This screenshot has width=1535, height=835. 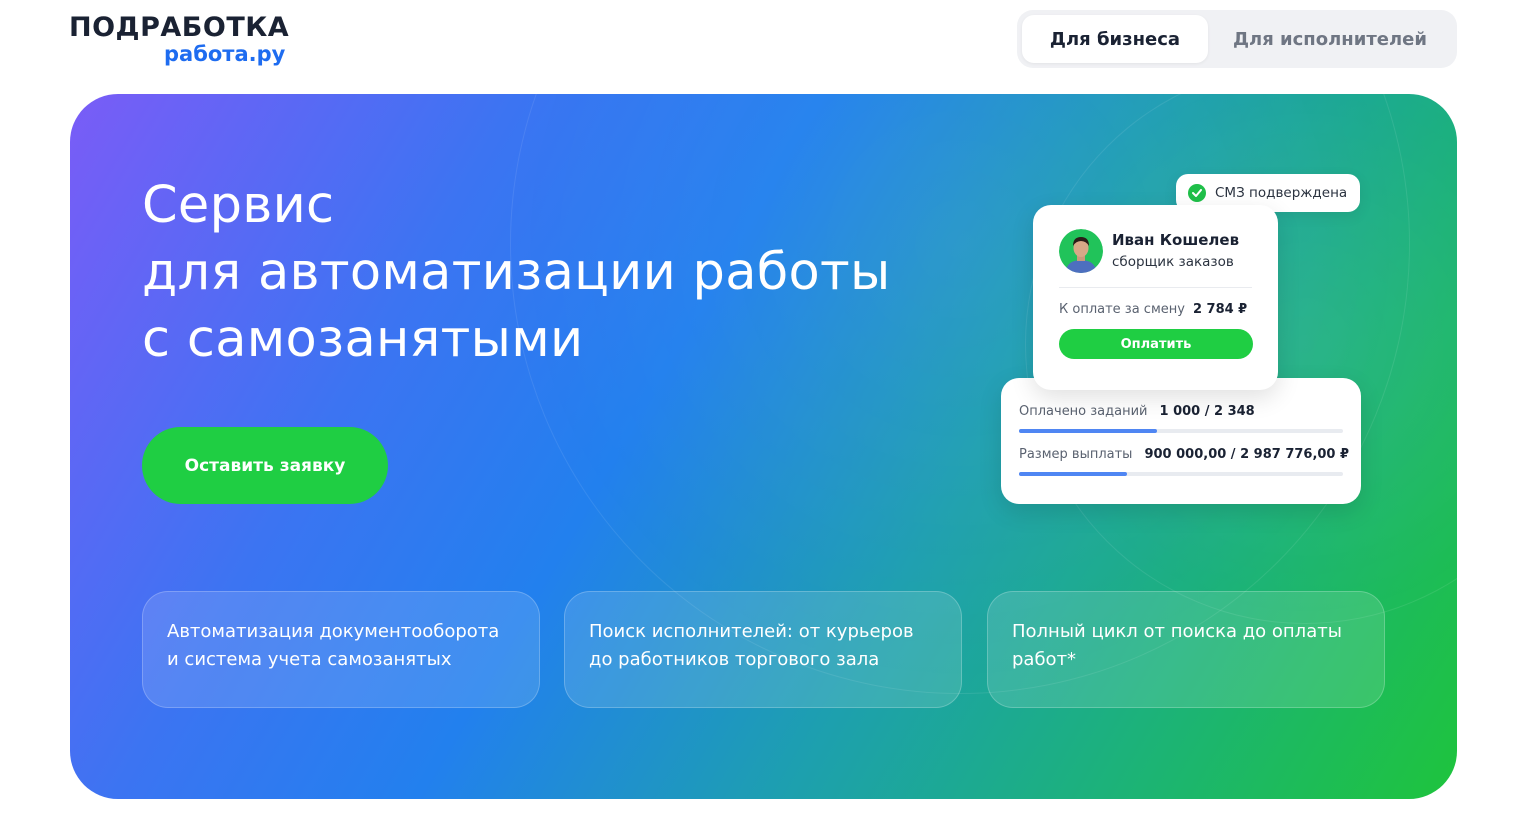 What do you see at coordinates (1156, 344) in the screenshot?
I see `pay-button: Оплатить` at bounding box center [1156, 344].